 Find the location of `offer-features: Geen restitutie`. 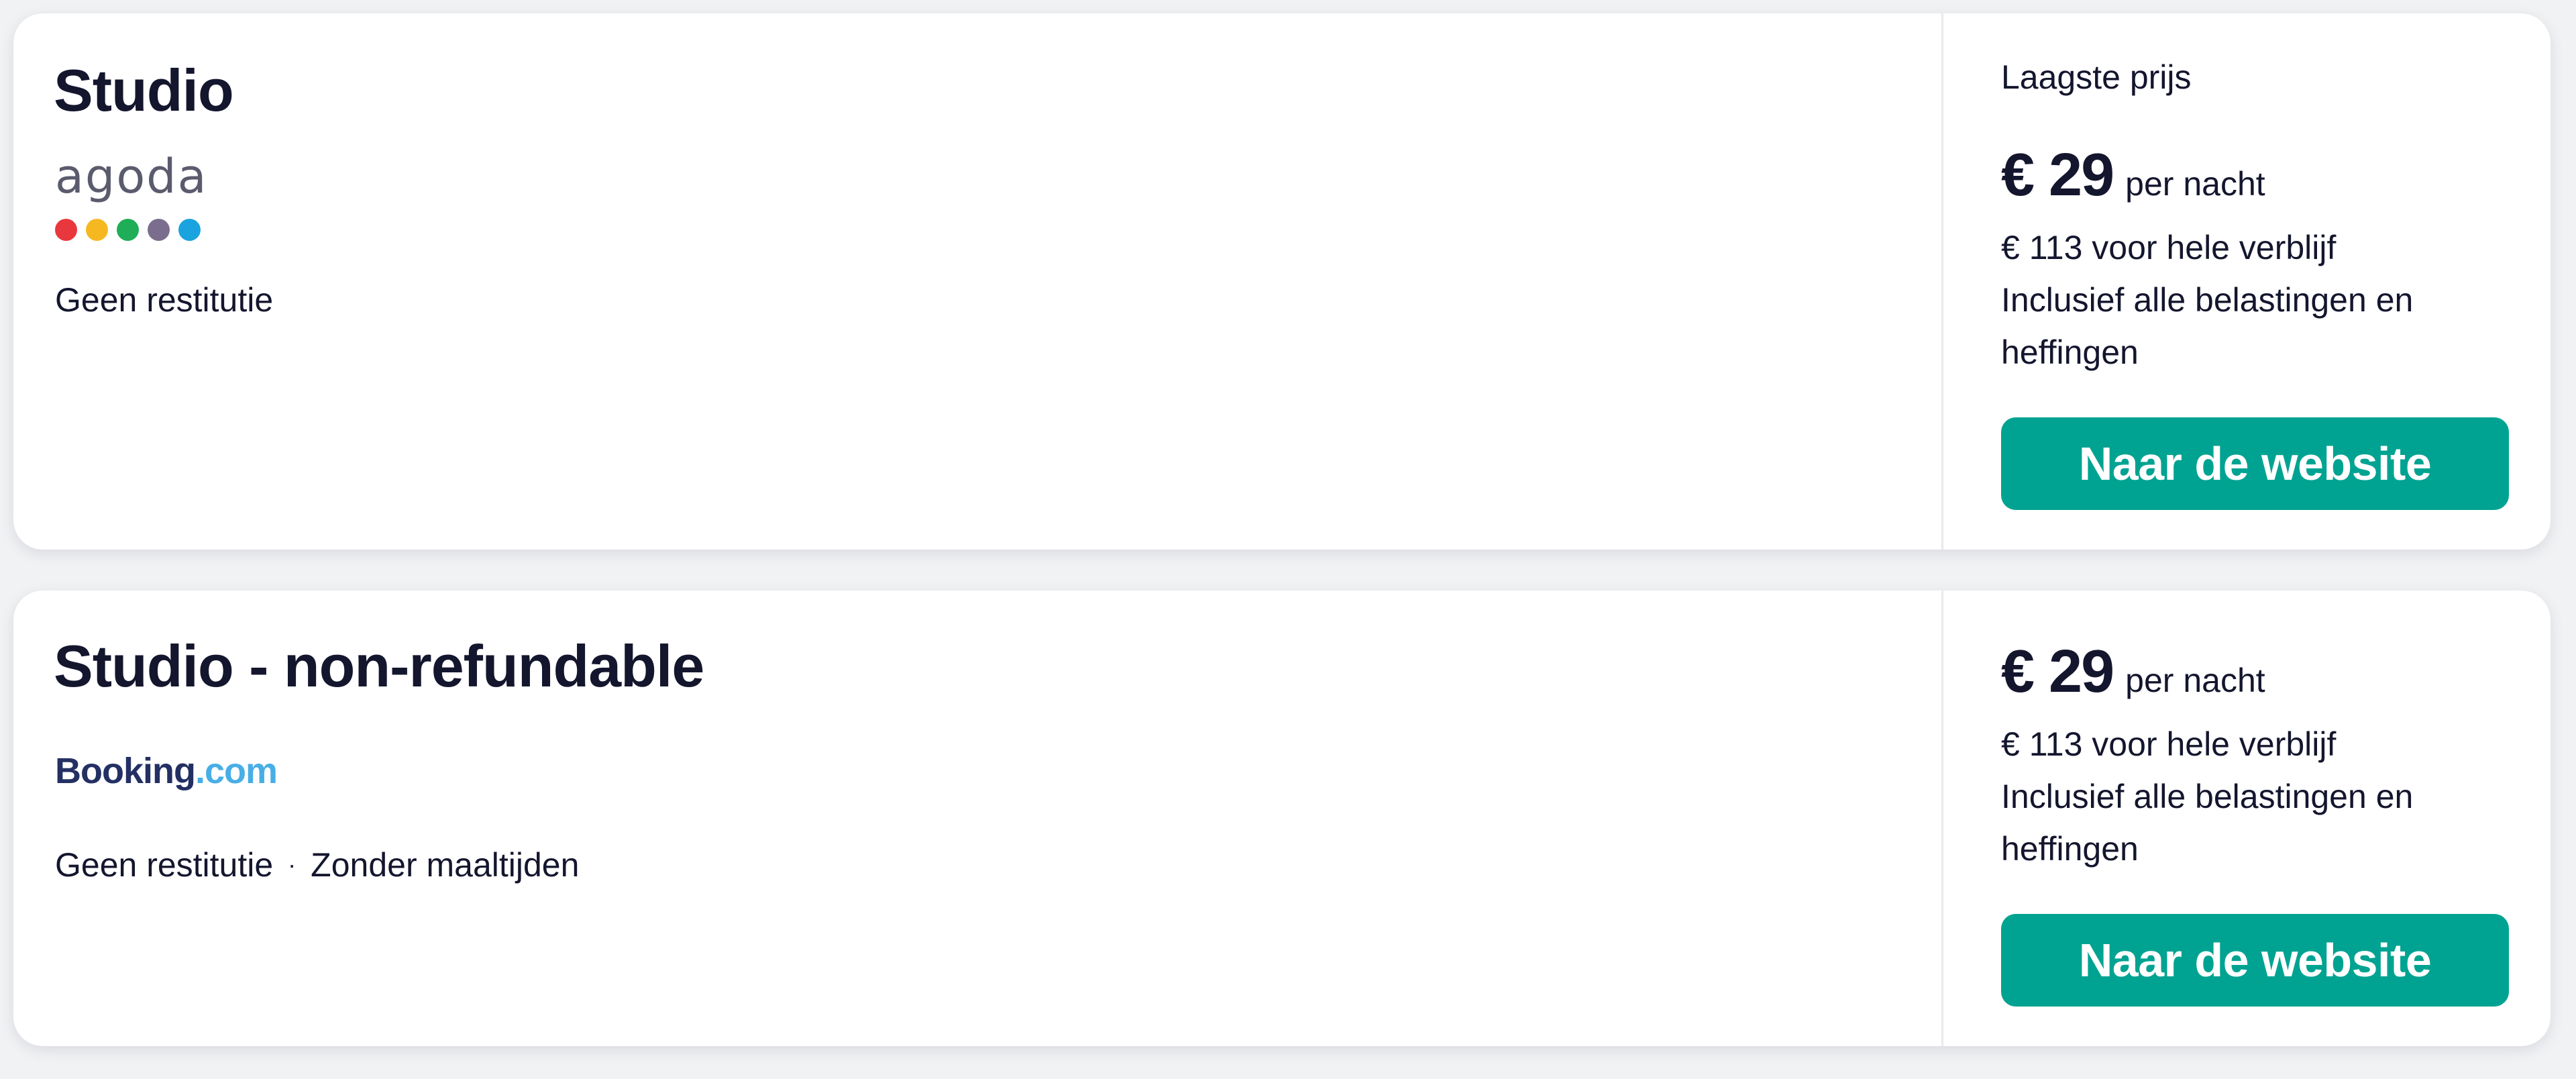

offer-features: Geen restitutie is located at coordinates (164, 299).